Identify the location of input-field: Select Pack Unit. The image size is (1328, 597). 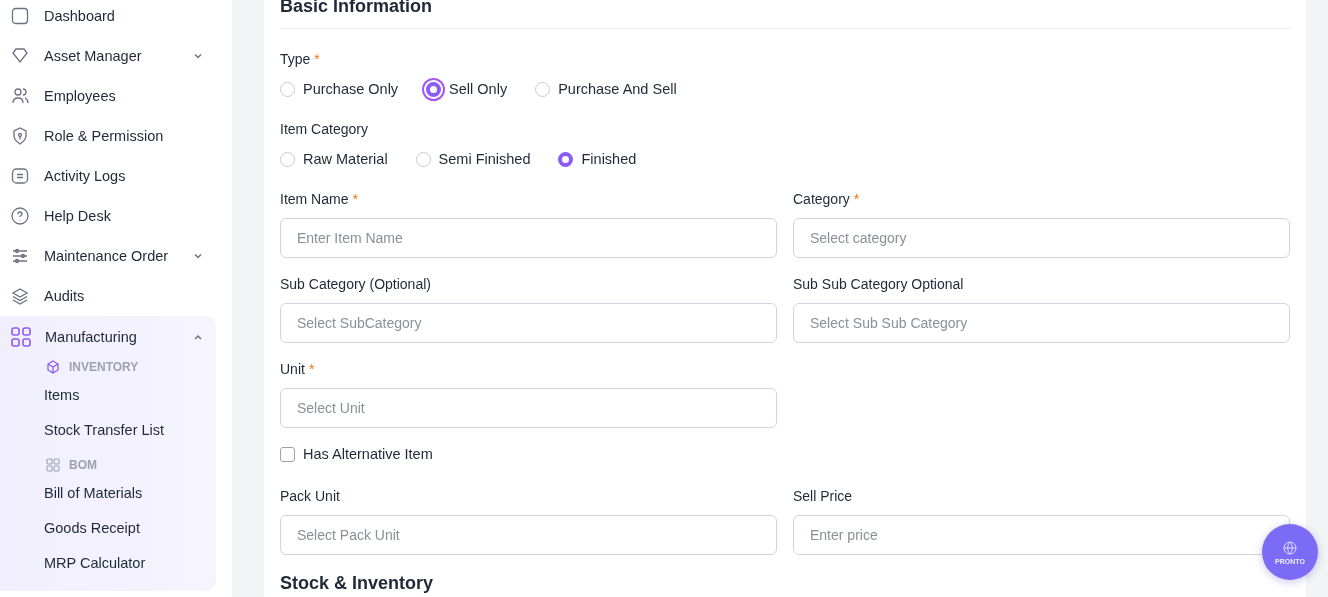
(528, 535).